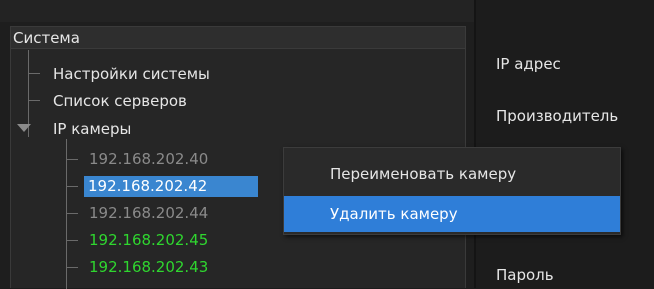 The image size is (654, 289). I want to click on tree-item-server-list: Список серверов, so click(120, 101).